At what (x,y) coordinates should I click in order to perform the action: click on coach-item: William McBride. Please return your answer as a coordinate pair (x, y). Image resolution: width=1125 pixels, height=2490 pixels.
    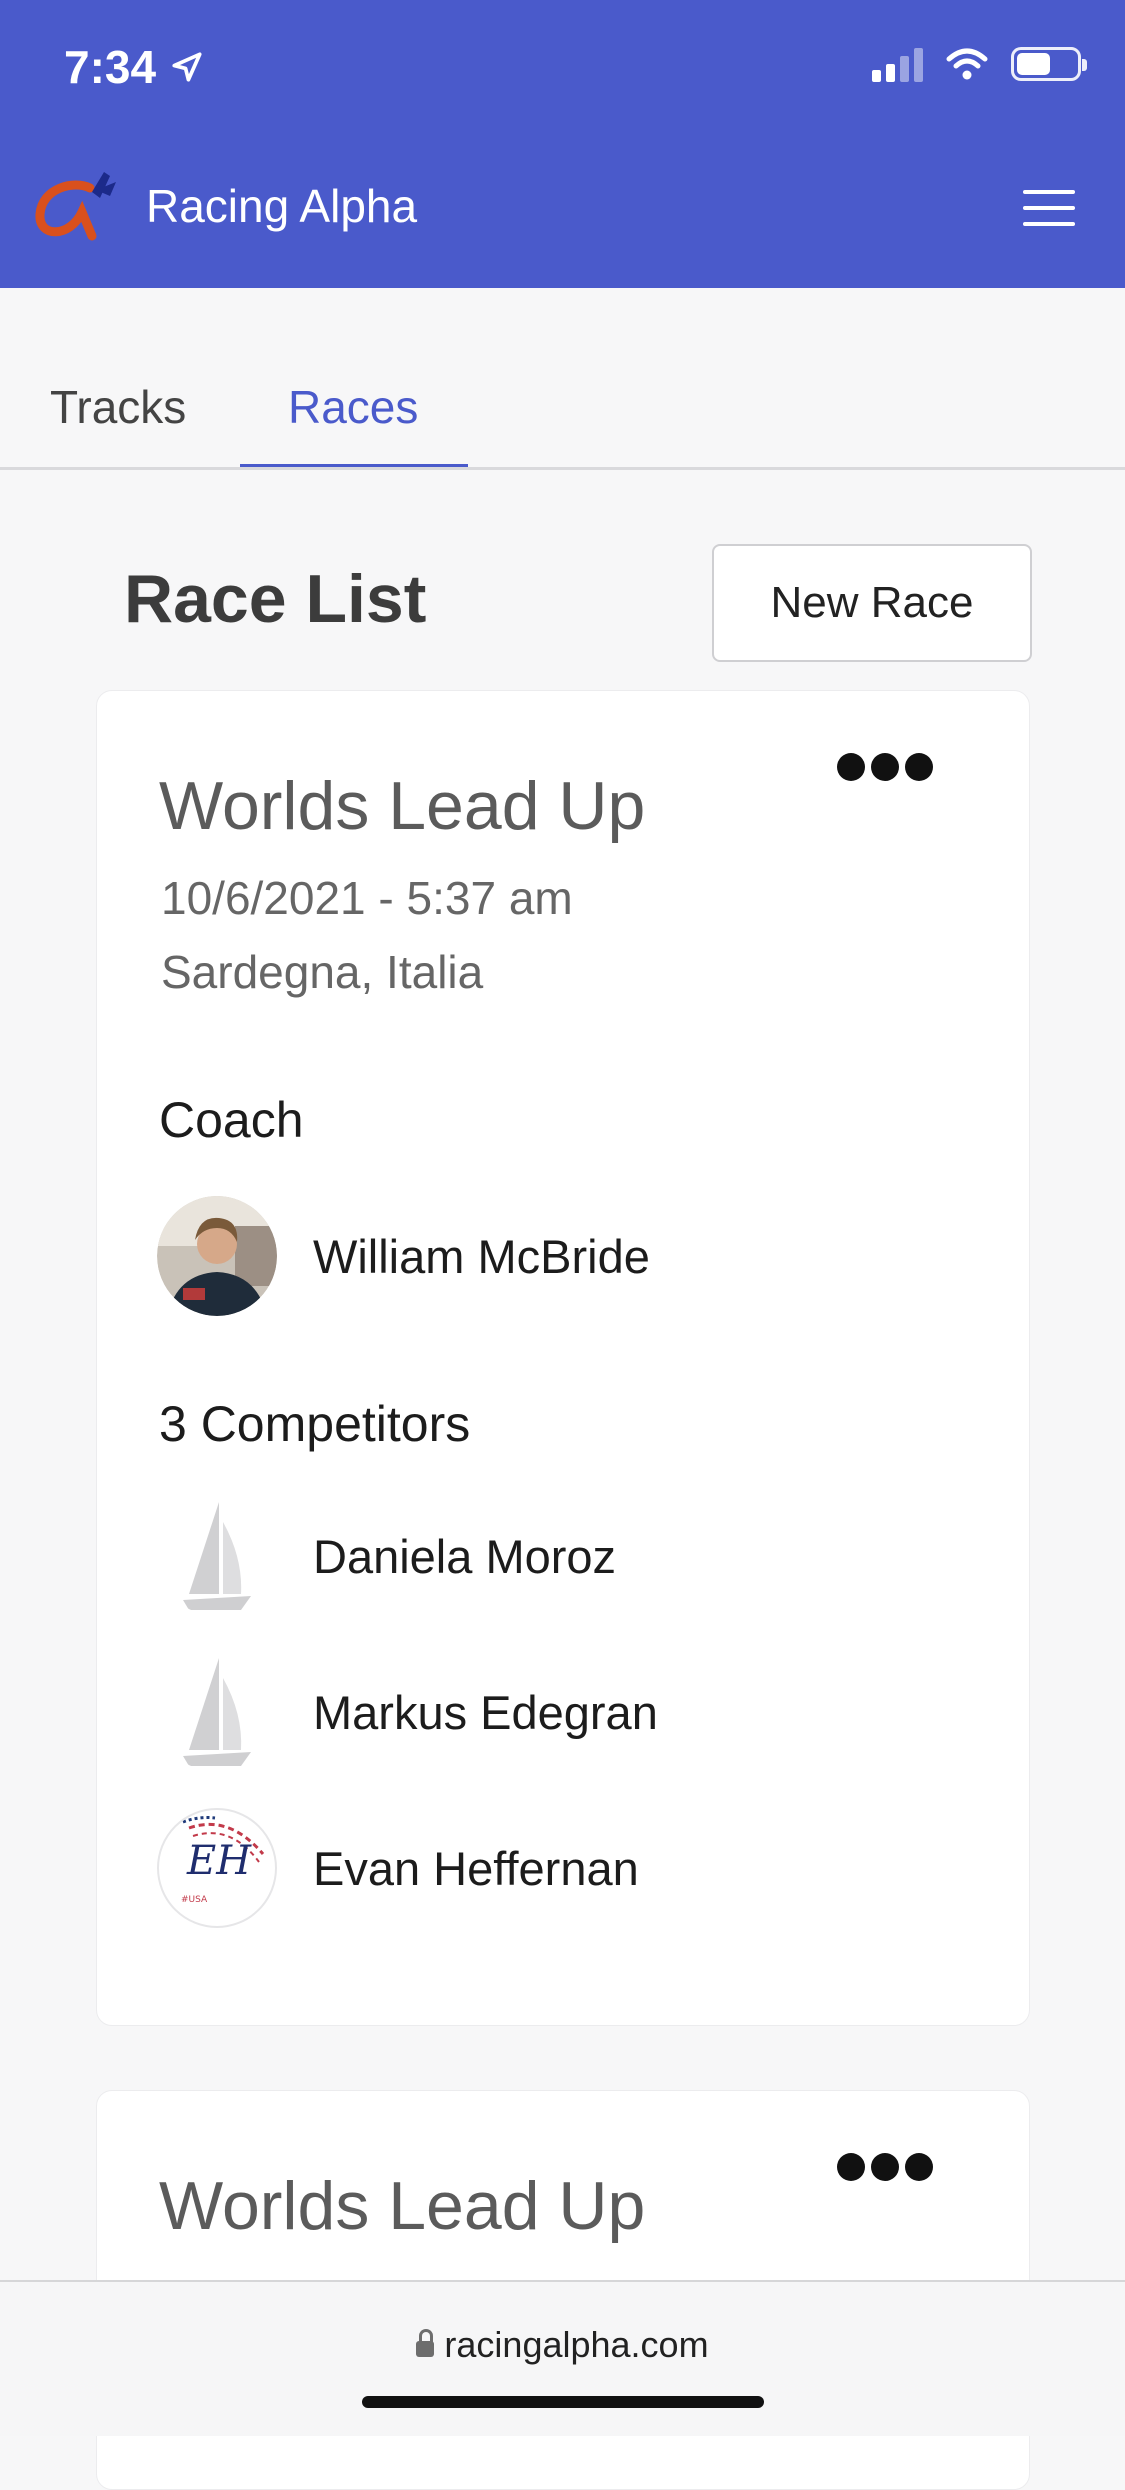
    Looking at the image, I should click on (557, 1256).